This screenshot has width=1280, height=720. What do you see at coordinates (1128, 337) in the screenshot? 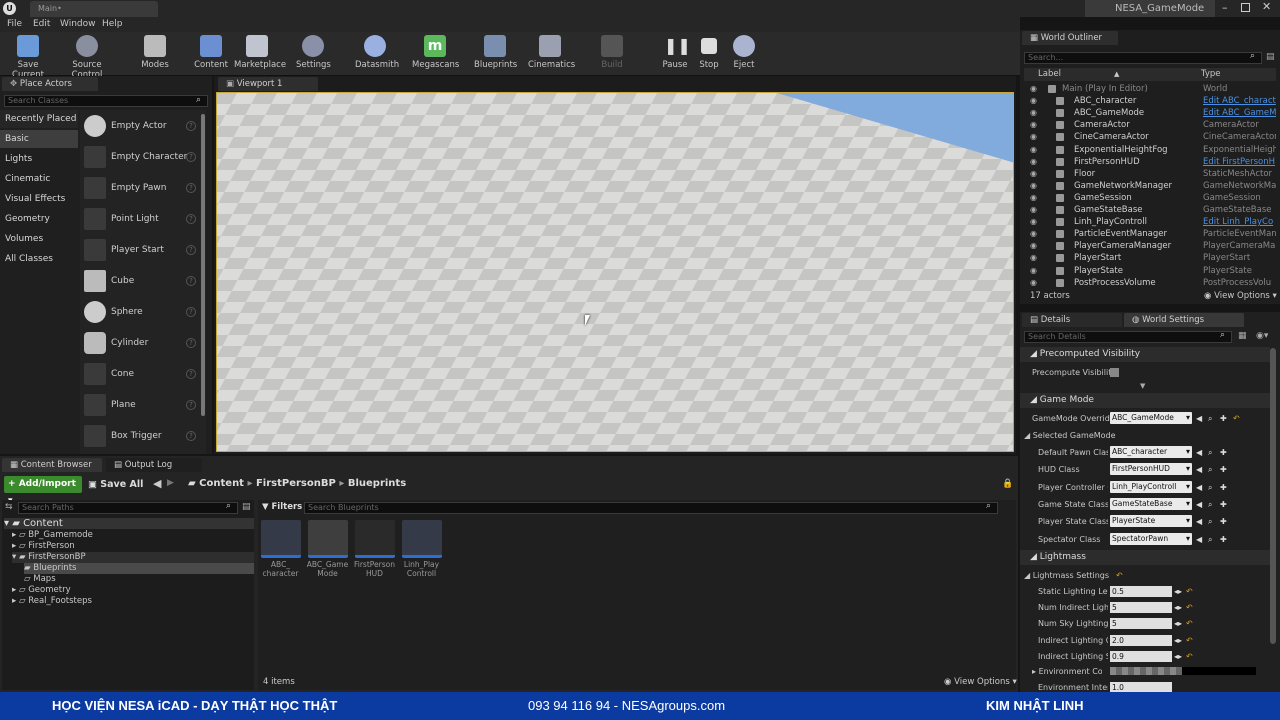
I see `search-details-input: Search Details` at bounding box center [1128, 337].